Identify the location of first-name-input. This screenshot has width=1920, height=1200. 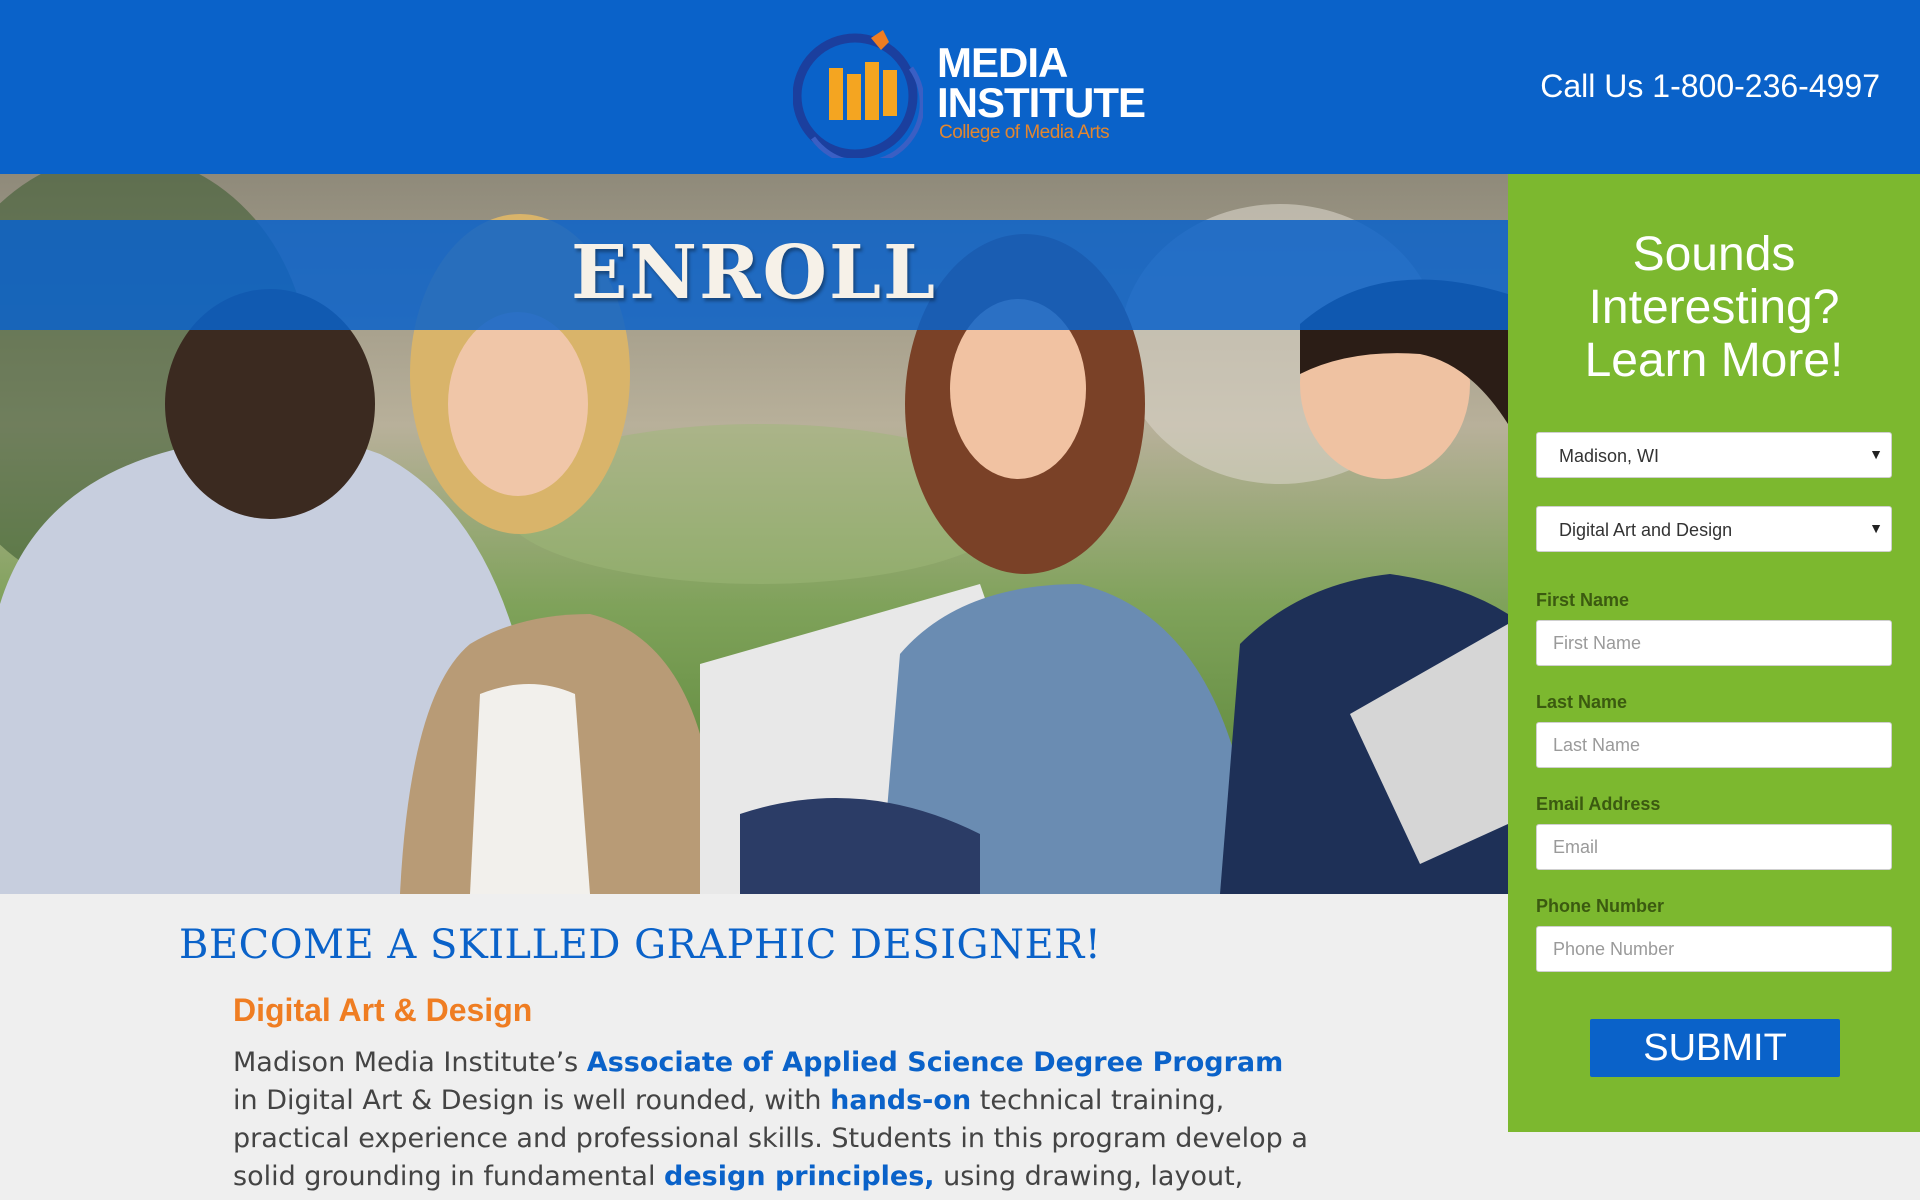
(1714, 643).